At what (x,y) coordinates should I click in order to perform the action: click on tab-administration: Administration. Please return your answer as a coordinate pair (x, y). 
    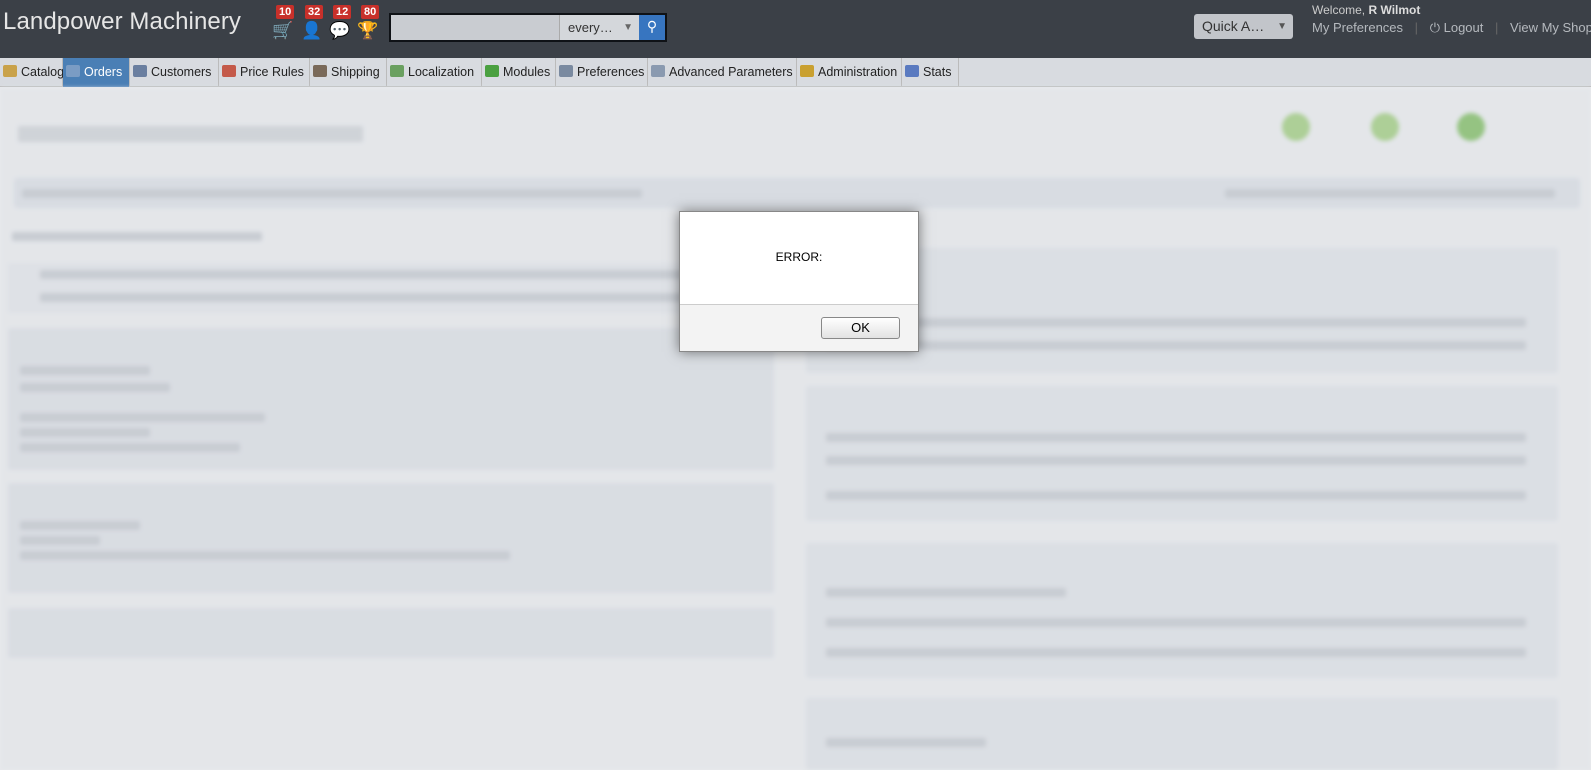
    Looking at the image, I should click on (849, 72).